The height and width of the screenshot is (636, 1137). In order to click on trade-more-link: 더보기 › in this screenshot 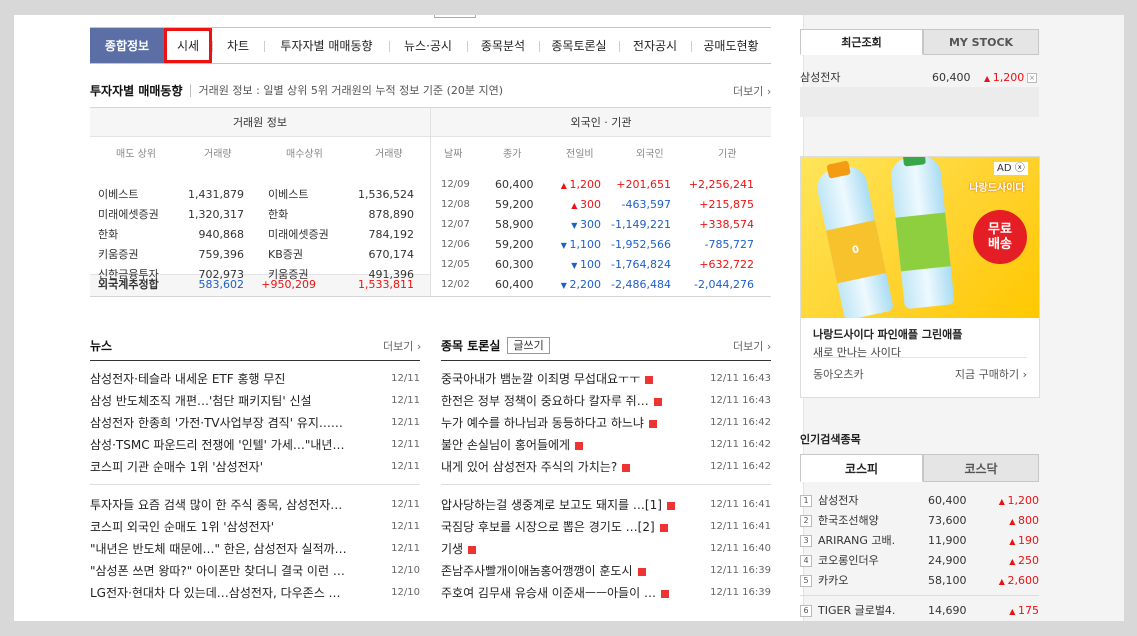, I will do `click(752, 91)`.